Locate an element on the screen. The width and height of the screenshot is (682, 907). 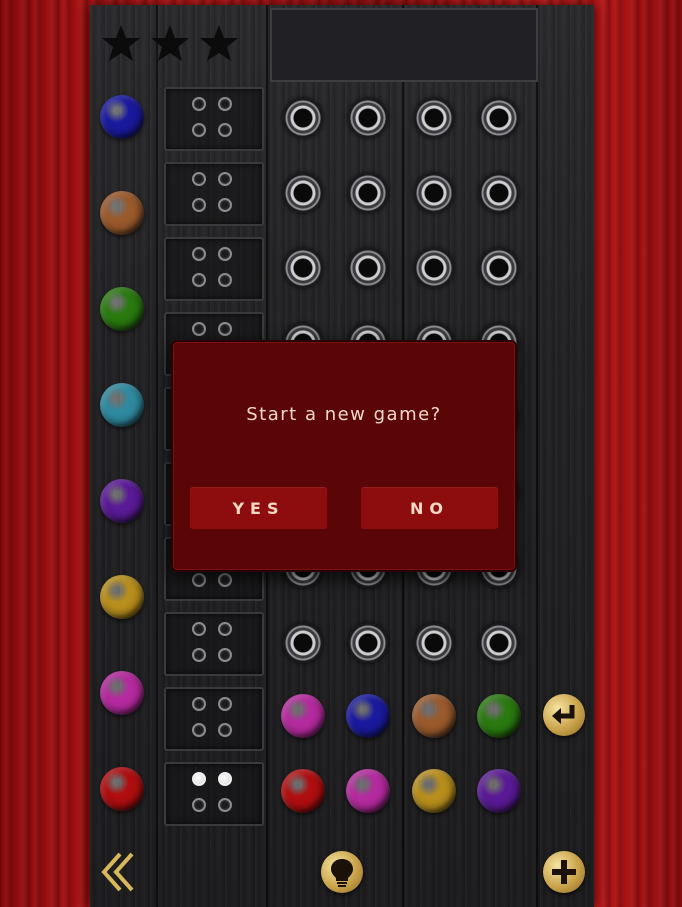
hint-button is located at coordinates (342, 872).